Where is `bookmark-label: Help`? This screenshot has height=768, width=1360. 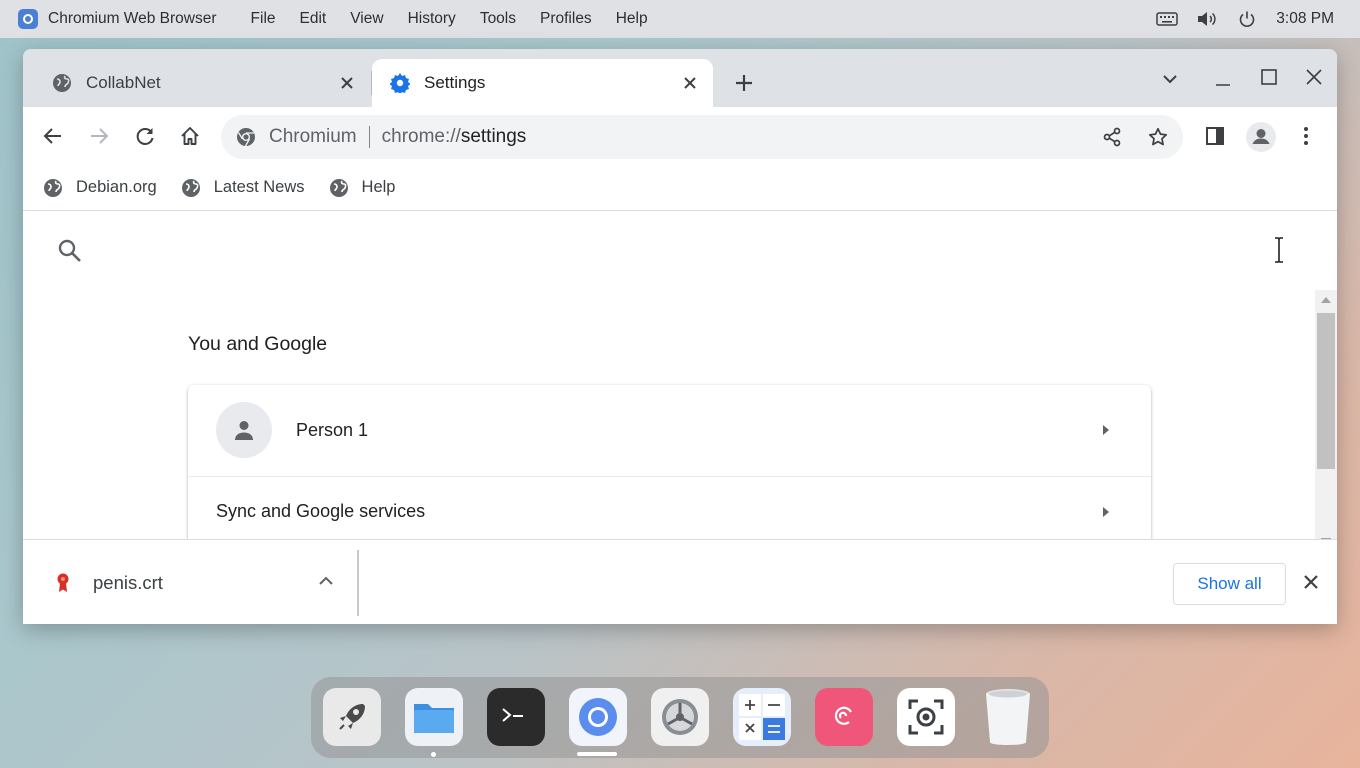 bookmark-label: Help is located at coordinates (378, 187).